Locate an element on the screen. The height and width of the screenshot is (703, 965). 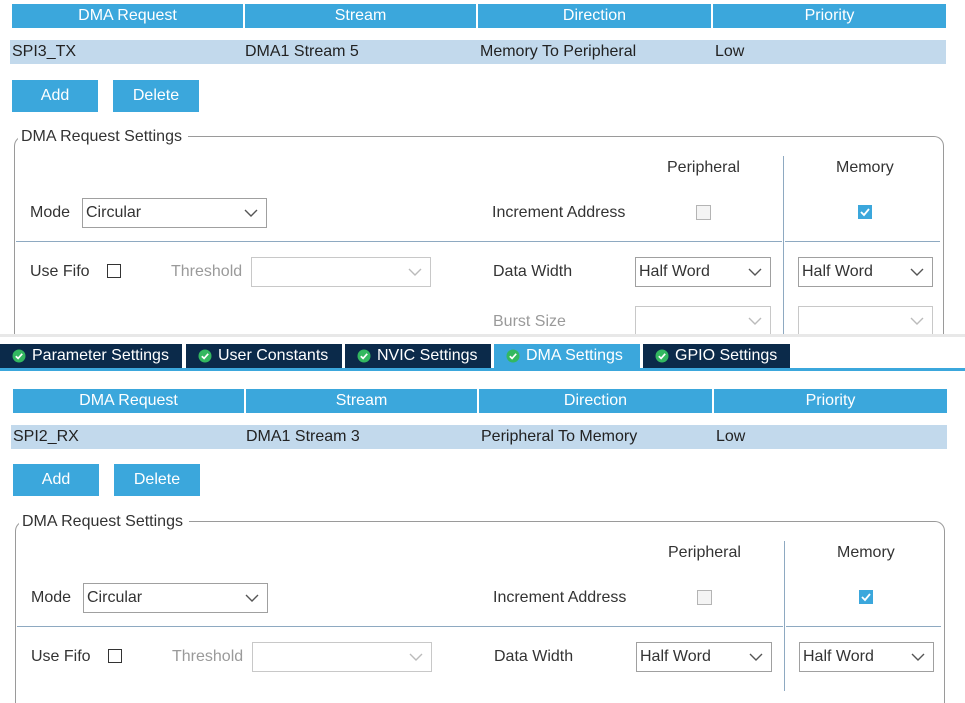
tab-label: DMA Settings is located at coordinates (574, 355).